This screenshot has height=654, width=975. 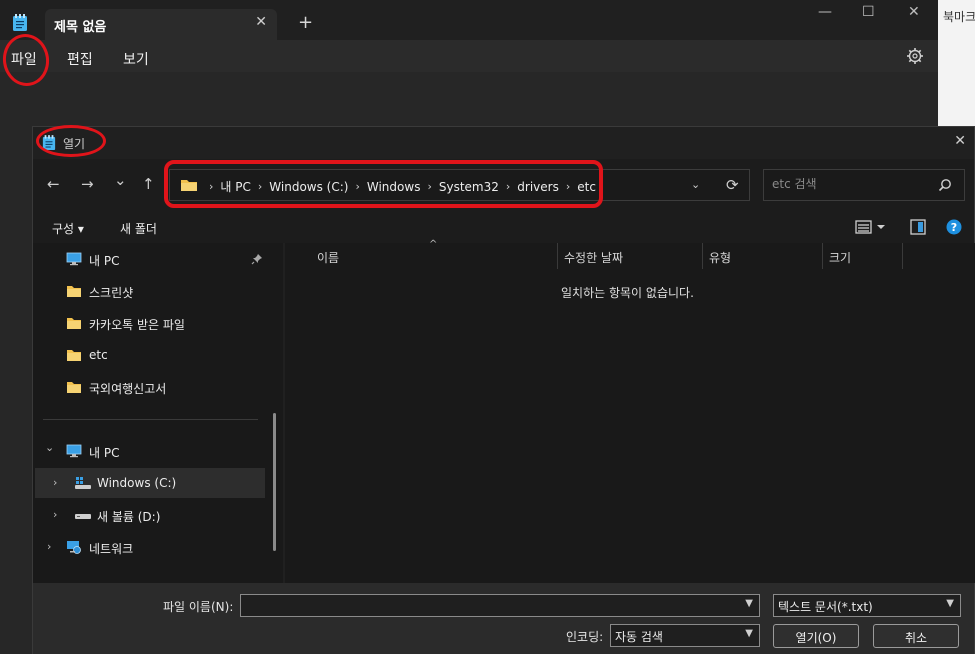 I want to click on back-button: ←, so click(x=53, y=184).